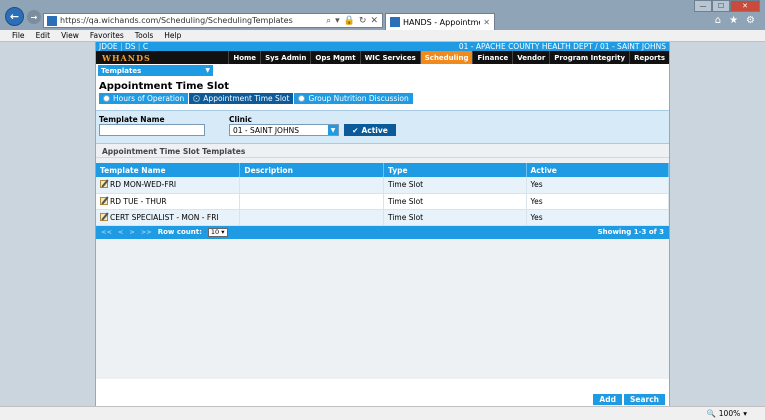 This screenshot has height=420, width=765. I want to click on cell-template-name: RD MON-WED-FRI, so click(168, 185).